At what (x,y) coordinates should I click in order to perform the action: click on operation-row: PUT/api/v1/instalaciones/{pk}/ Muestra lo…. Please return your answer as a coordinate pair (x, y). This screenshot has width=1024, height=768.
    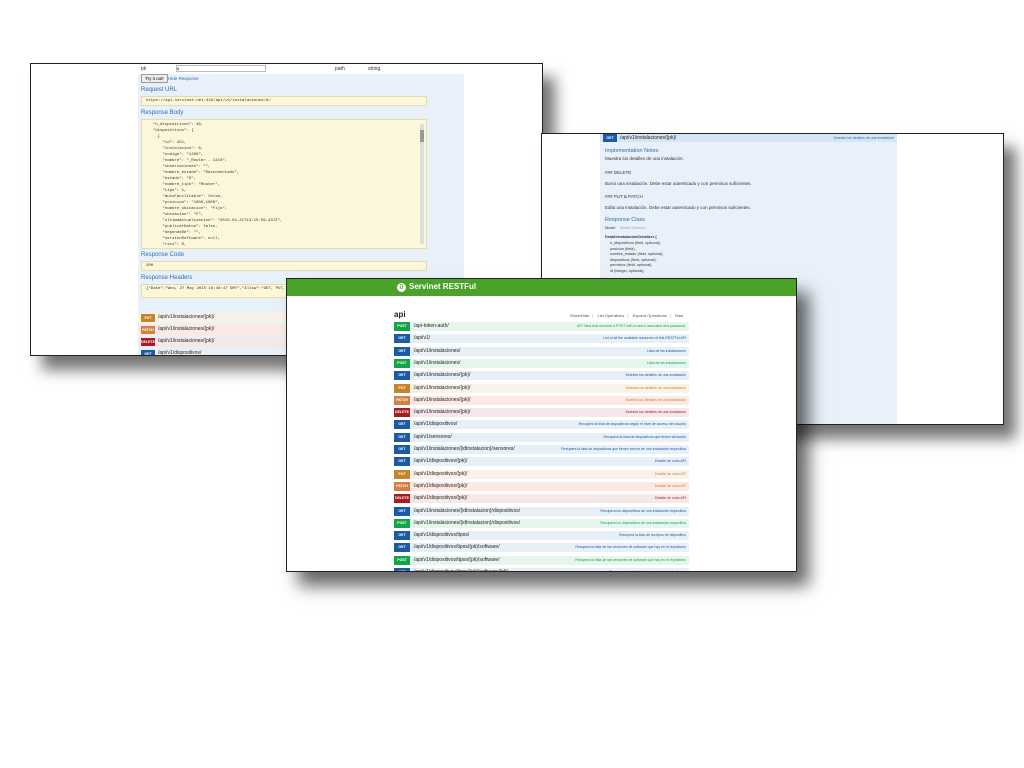
    Looking at the image, I should click on (541, 388).